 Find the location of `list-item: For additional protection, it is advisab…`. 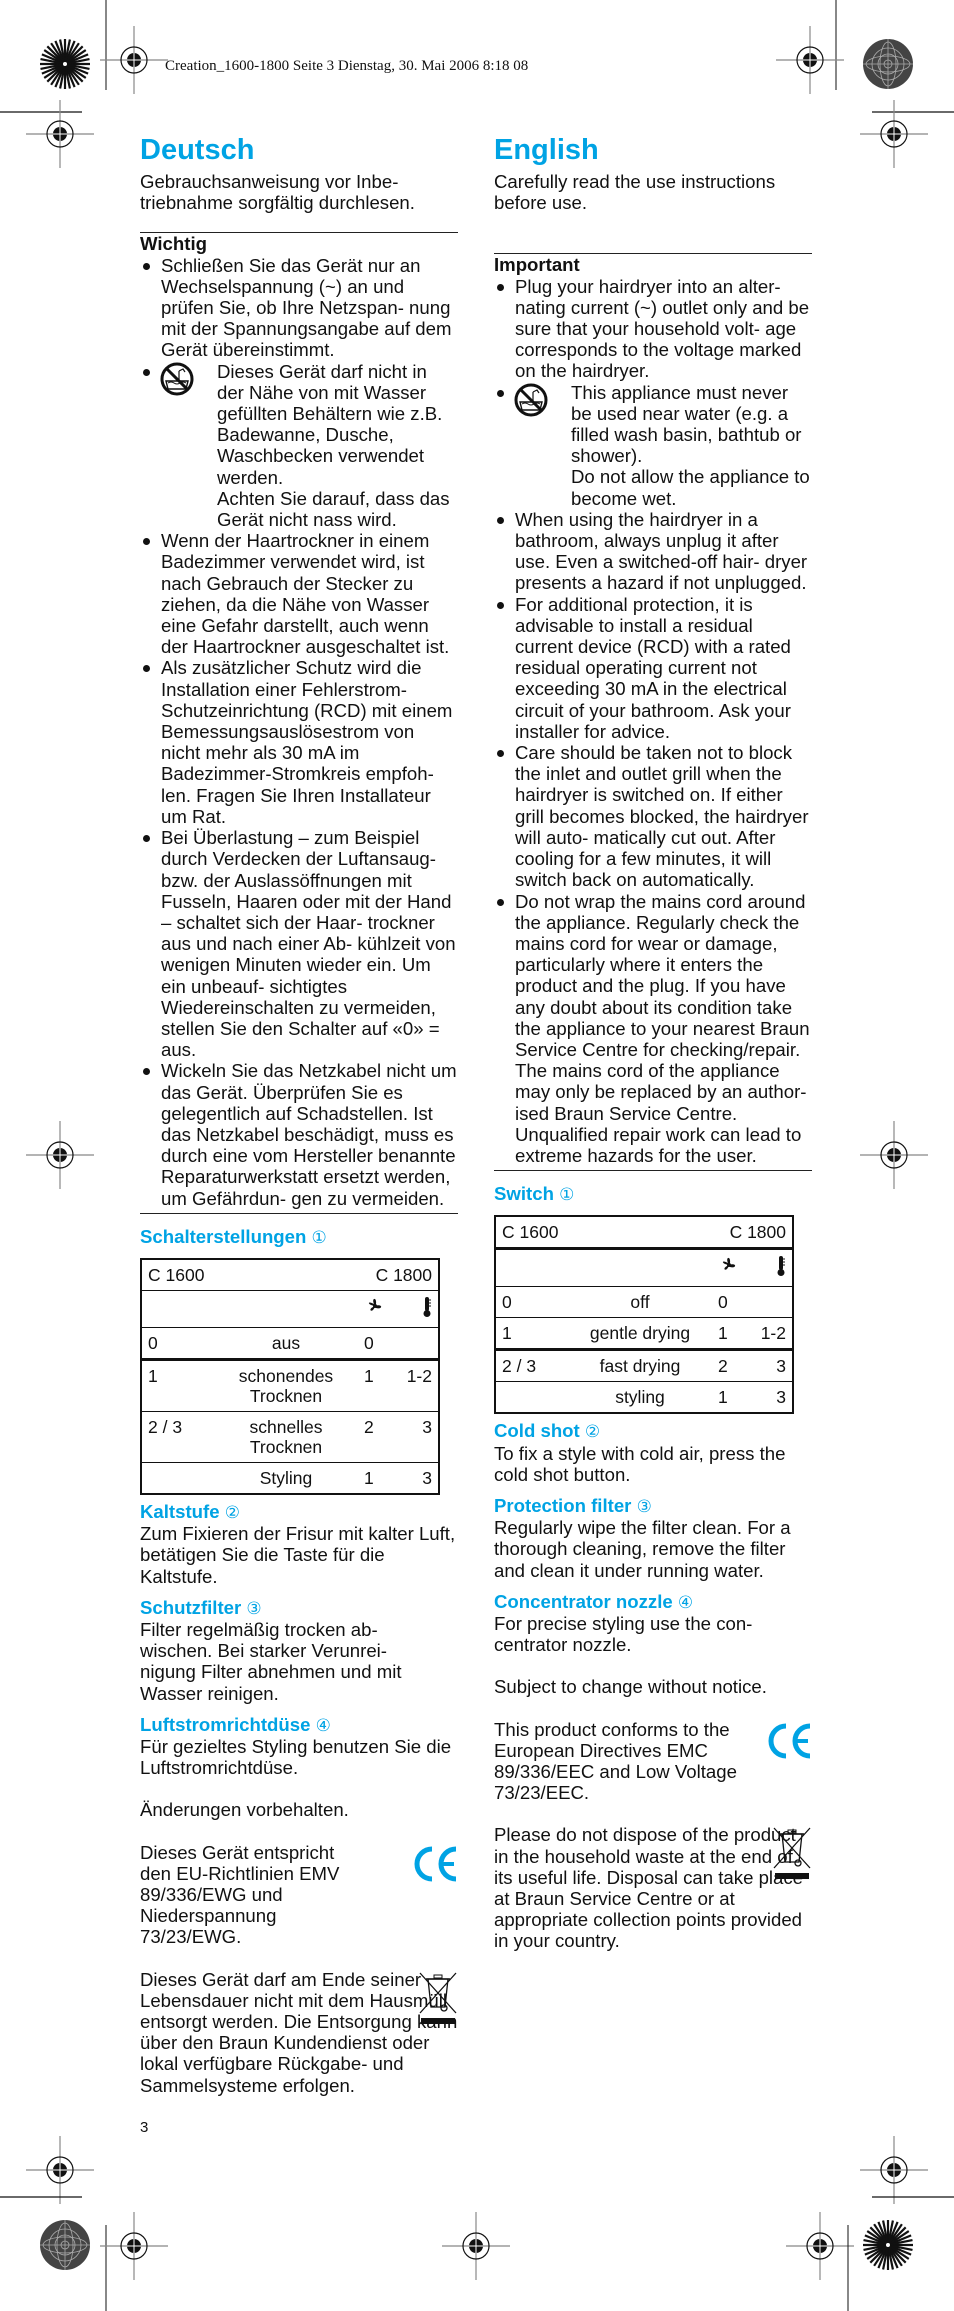

list-item: For additional protection, it is advisab… is located at coordinates (653, 668).